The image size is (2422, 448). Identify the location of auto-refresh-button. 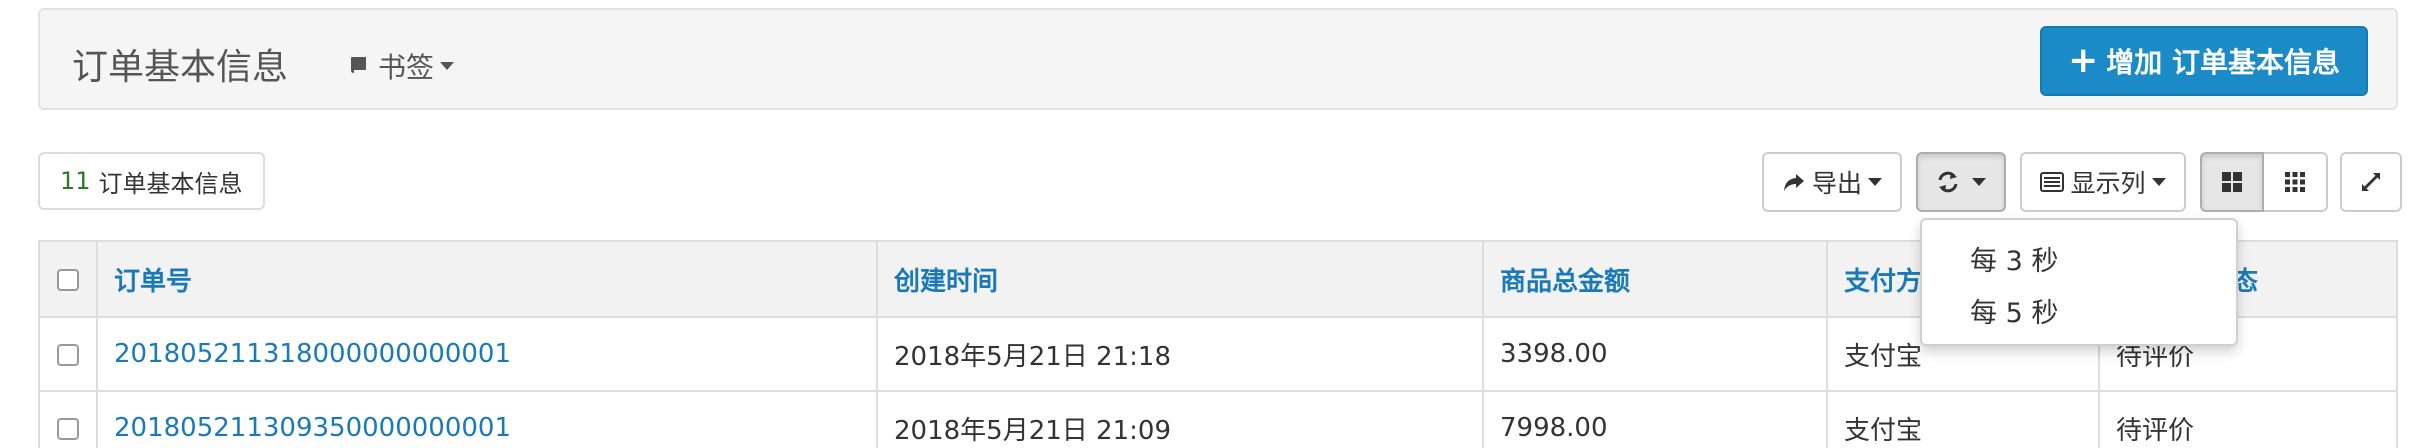
(1961, 182).